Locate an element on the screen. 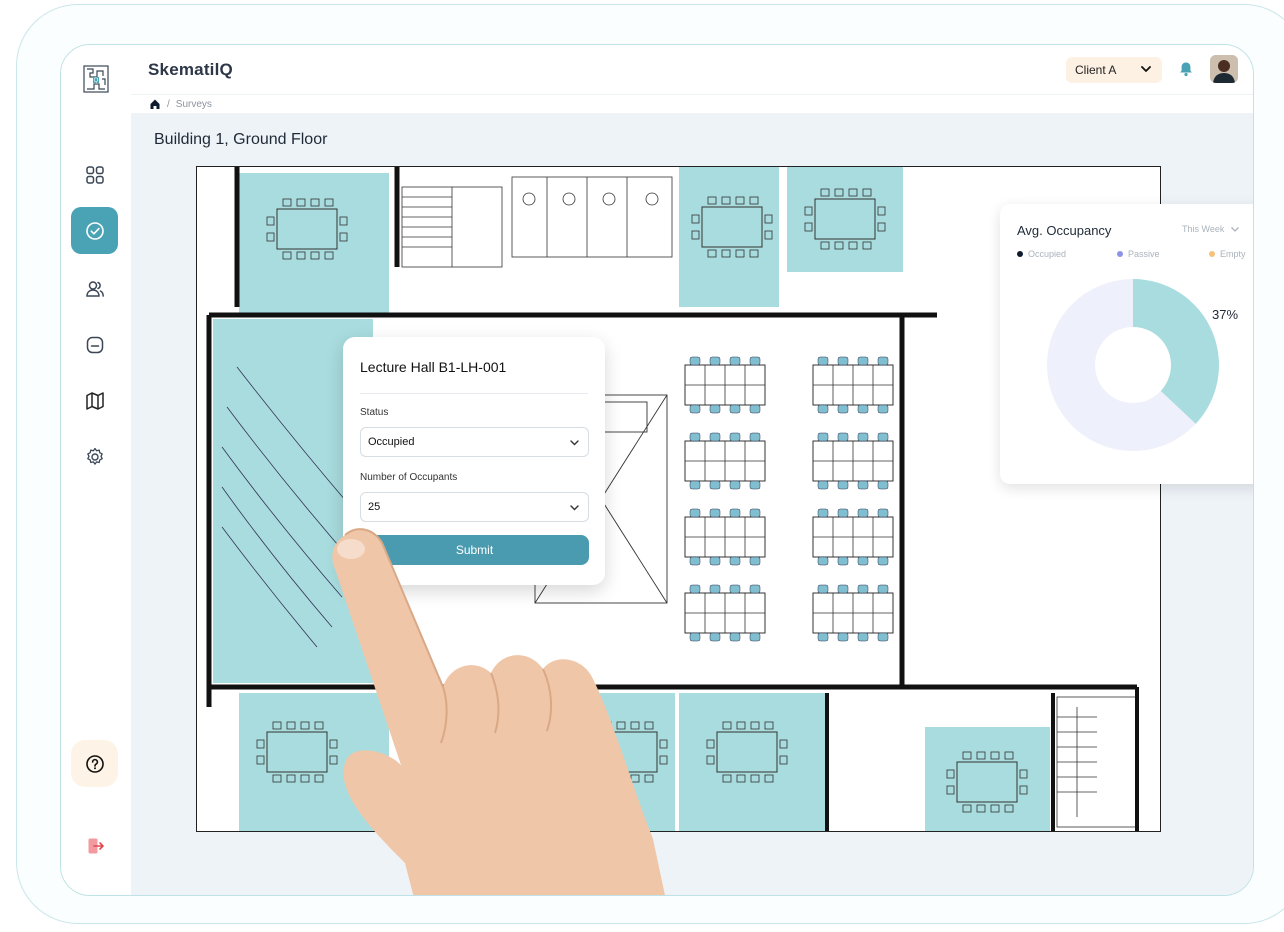  room-title: Lecture Hall B1-LH-001 is located at coordinates (433, 367).